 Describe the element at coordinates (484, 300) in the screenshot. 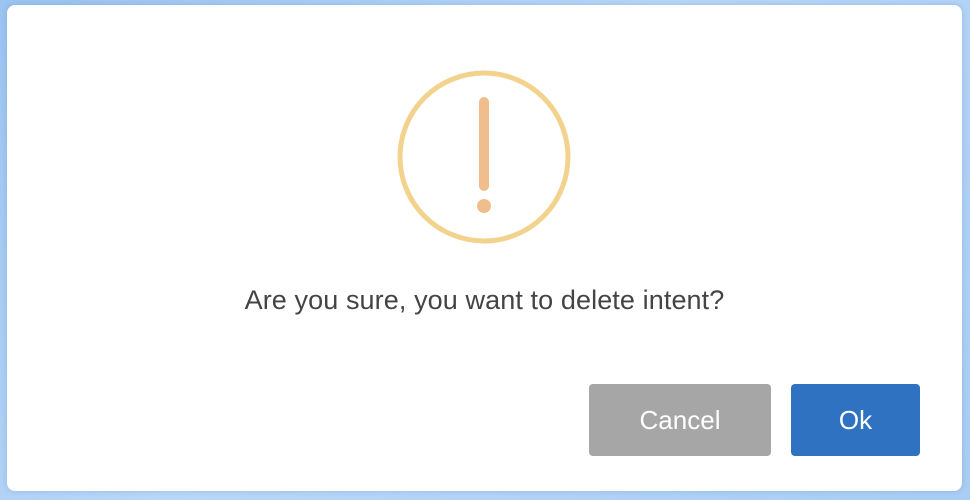

I see `confirmation-message: Are you sure, you want to delete intent?` at that location.